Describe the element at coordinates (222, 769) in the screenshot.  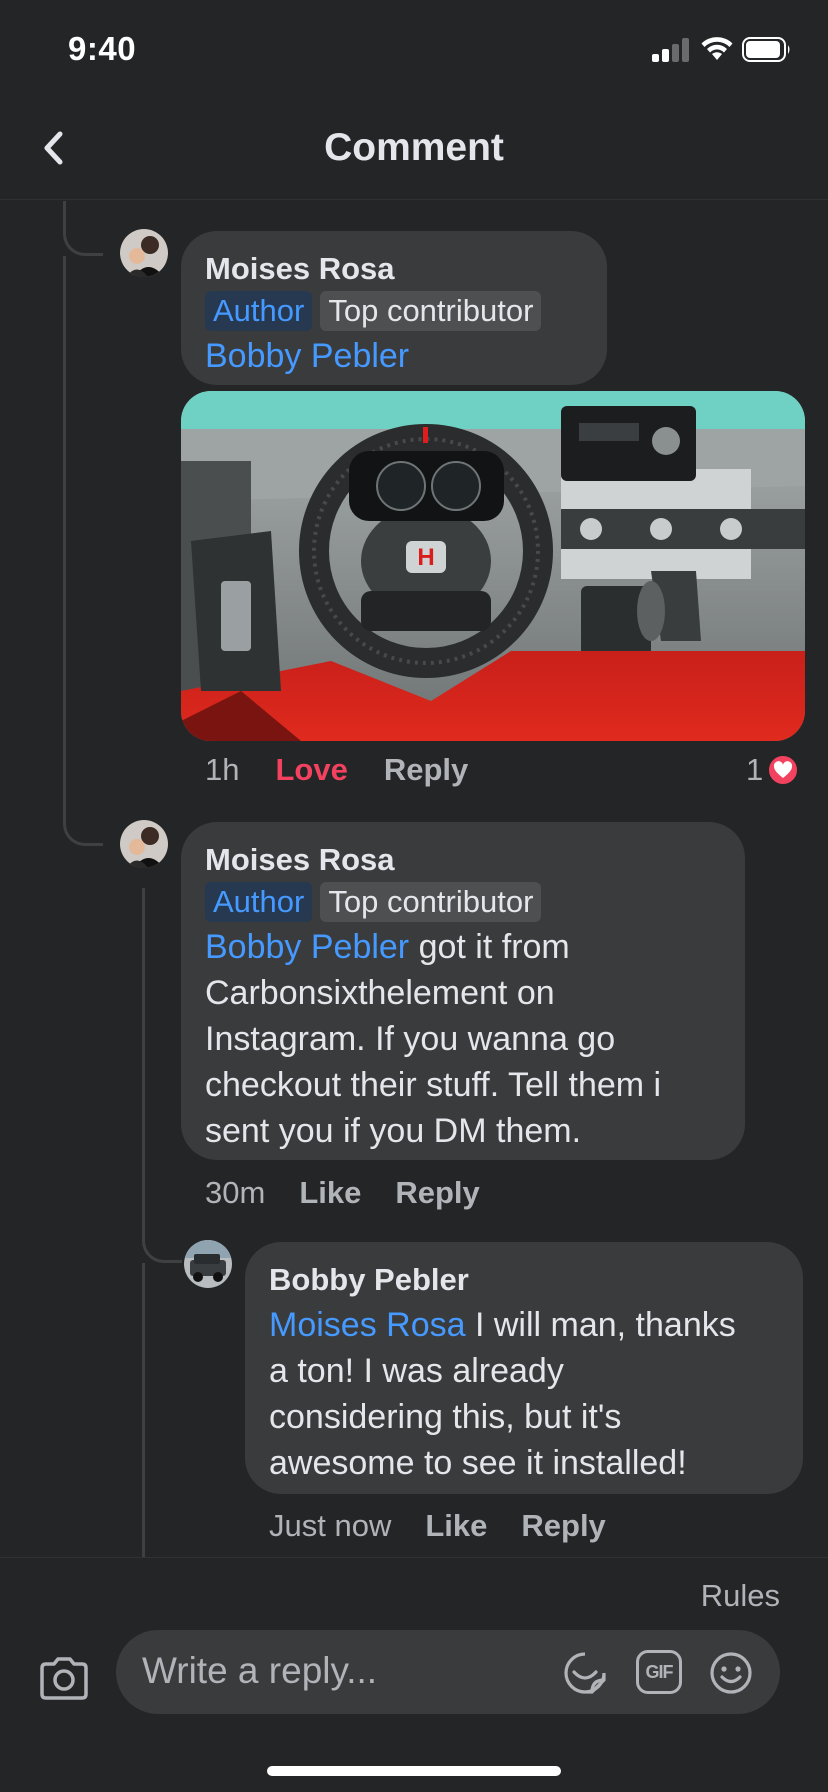
I see `comment-time: 1h` at that location.